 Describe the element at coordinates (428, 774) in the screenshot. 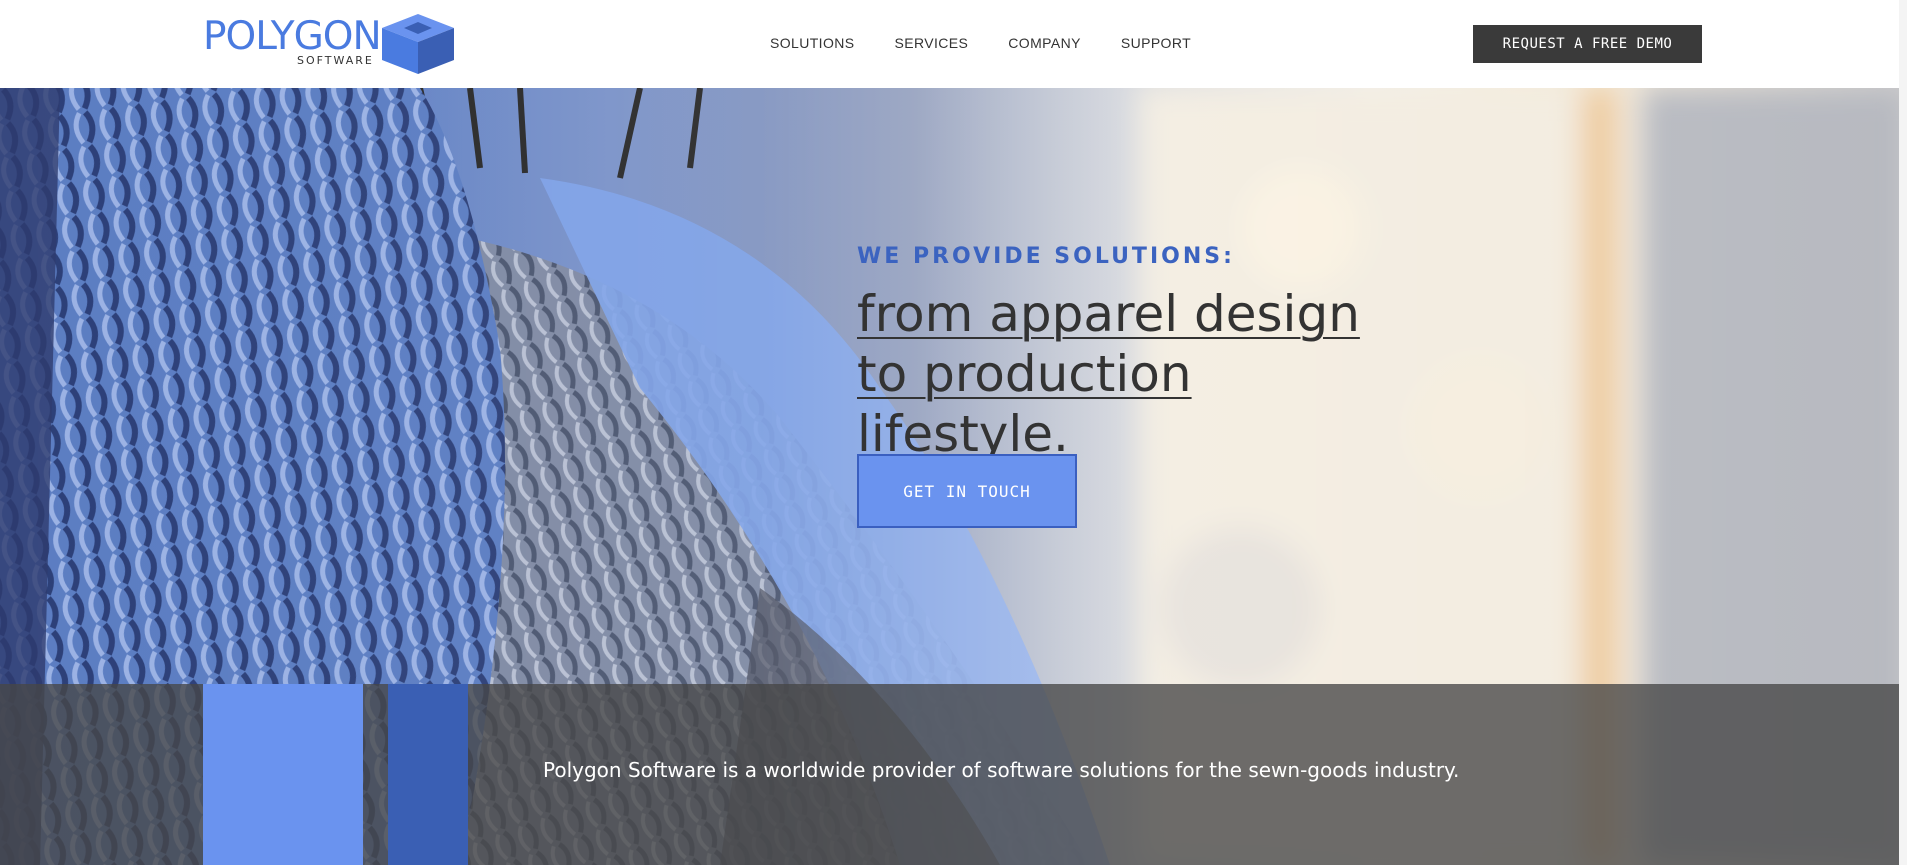

I see `dark-blue-block` at that location.